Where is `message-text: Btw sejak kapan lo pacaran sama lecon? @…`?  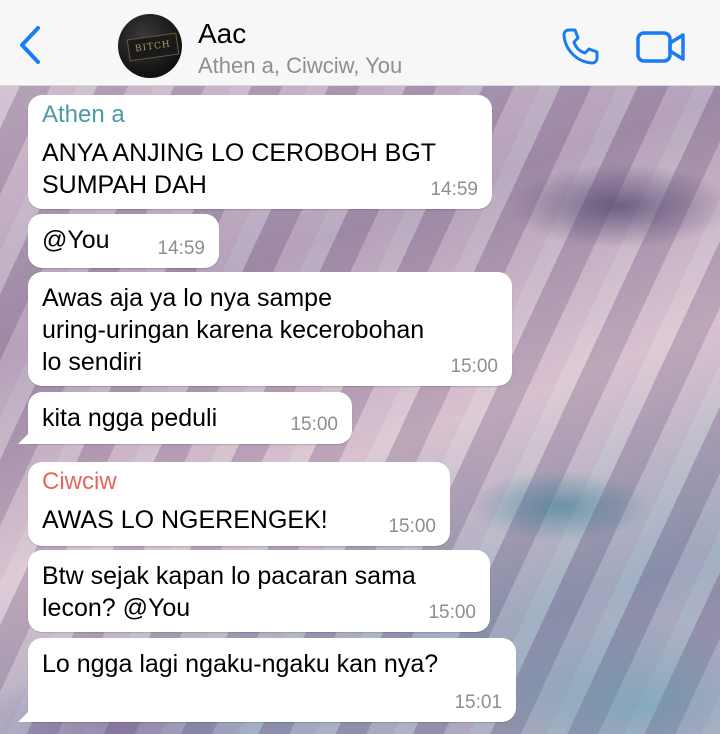 message-text: Btw sejak kapan lo pacaran sama lecon? @… is located at coordinates (229, 592).